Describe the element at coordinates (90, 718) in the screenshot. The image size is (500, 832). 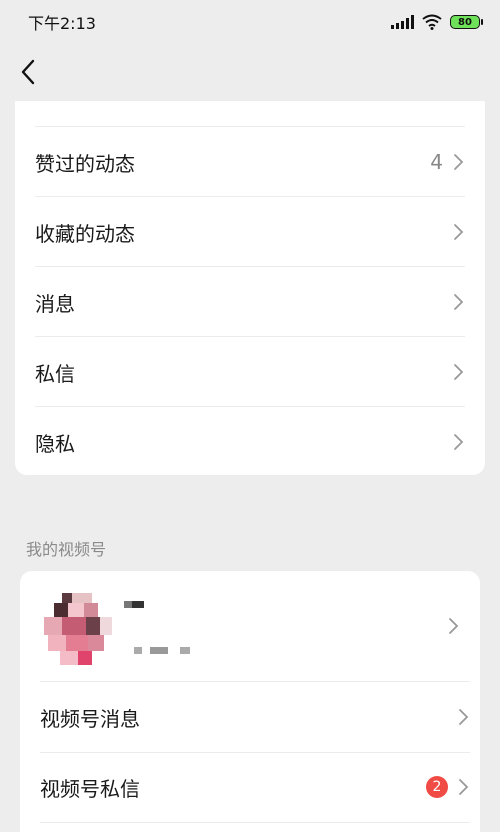
I see `menu-item-label: 视频号消息` at that location.